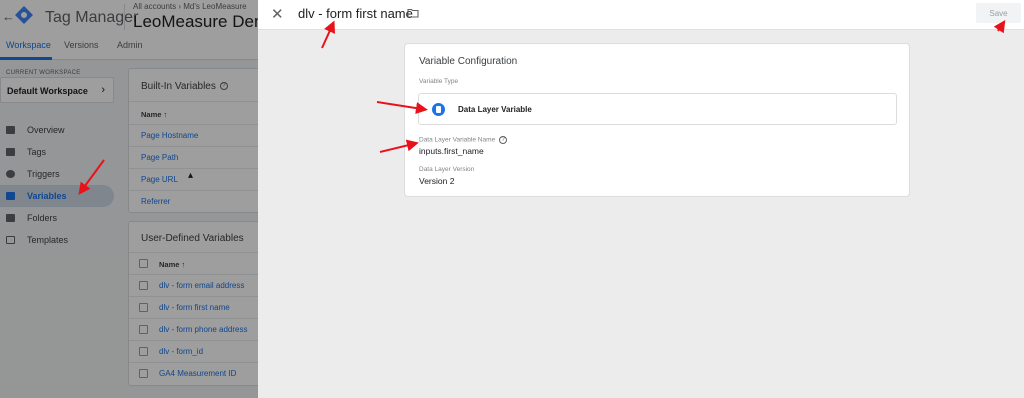 Image resolution: width=1024 pixels, height=398 pixels. I want to click on data-layer-variable-name-field: inputs.first_name, so click(451, 151).